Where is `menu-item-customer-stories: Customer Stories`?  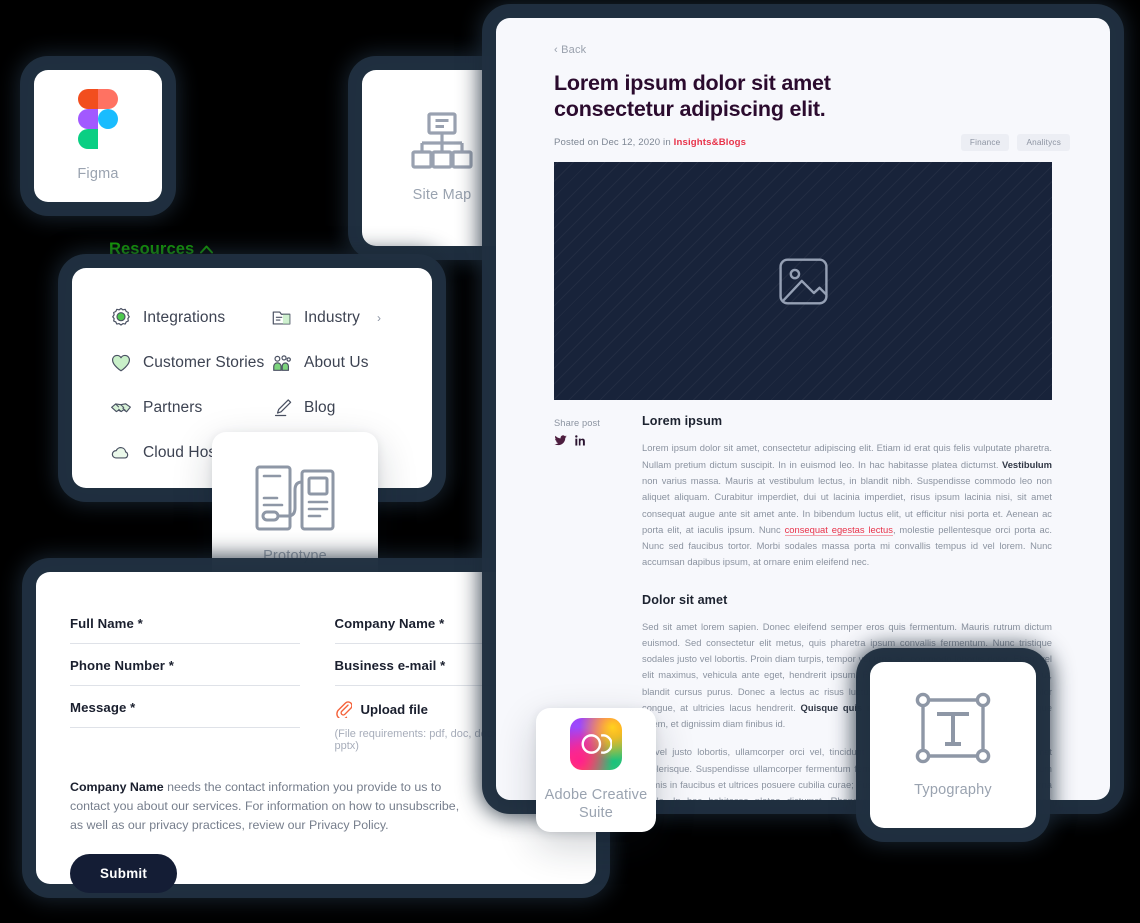 menu-item-customer-stories: Customer Stories is located at coordinates (190, 363).